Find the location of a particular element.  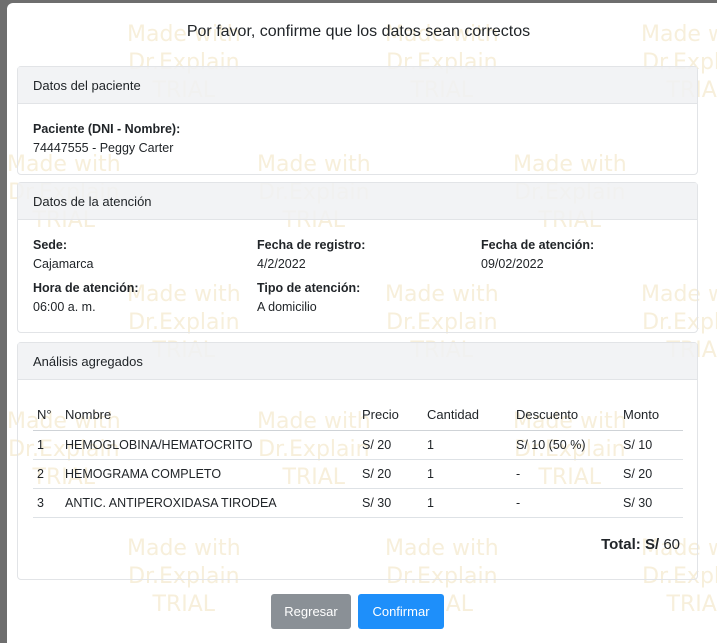

hora-field: Hora de atención: 06:00 a. m. is located at coordinates (86, 297).